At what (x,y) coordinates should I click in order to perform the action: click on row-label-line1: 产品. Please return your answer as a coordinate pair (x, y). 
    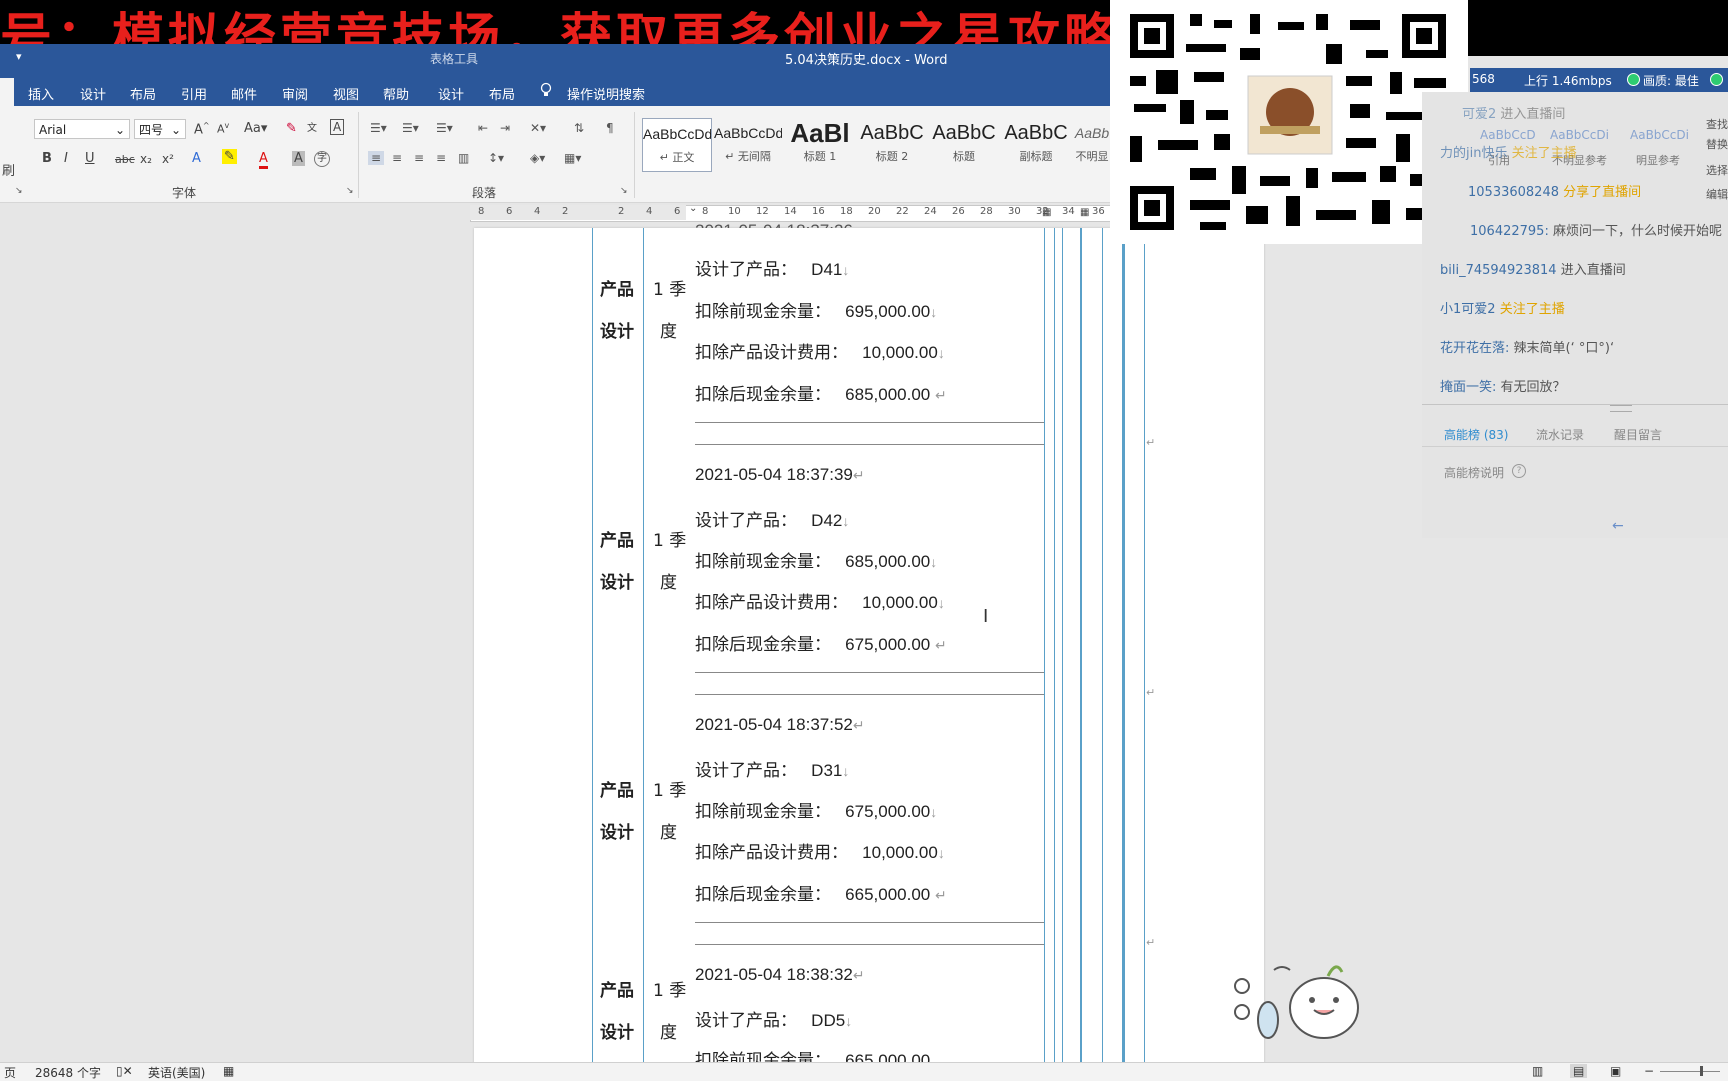
    Looking at the image, I should click on (617, 290).